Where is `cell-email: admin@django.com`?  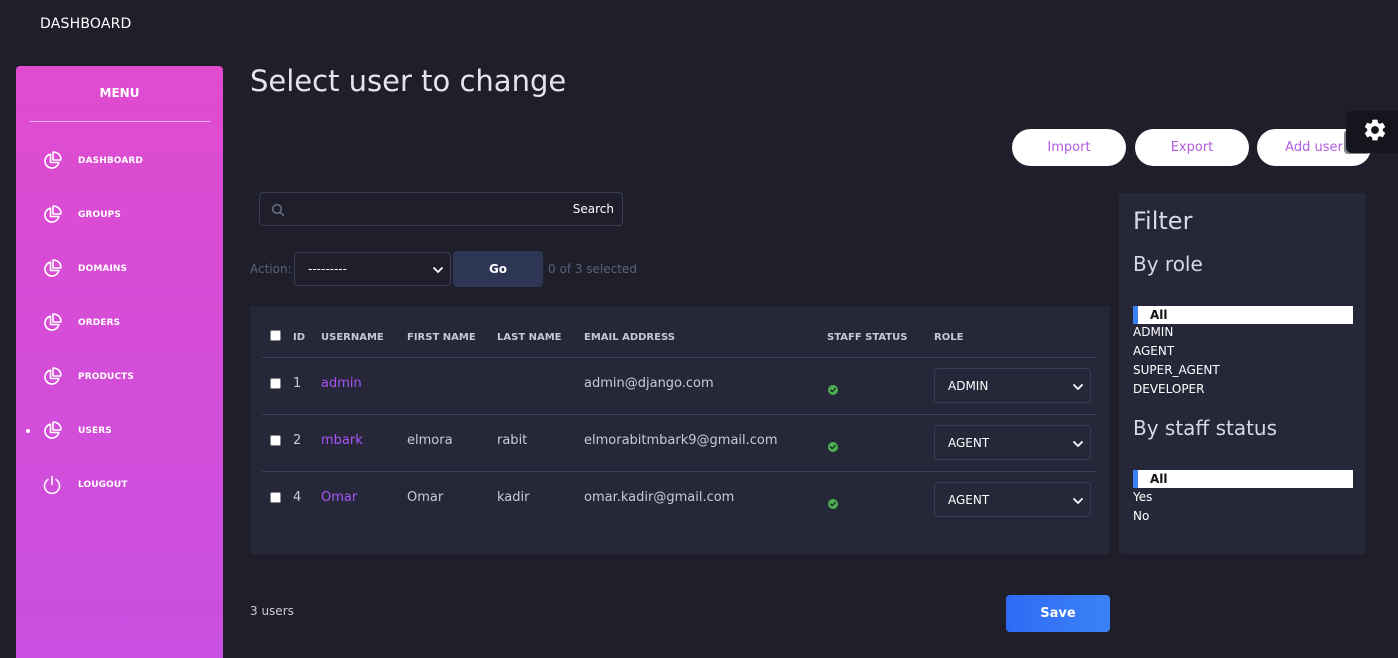
cell-email: admin@django.com is located at coordinates (649, 383).